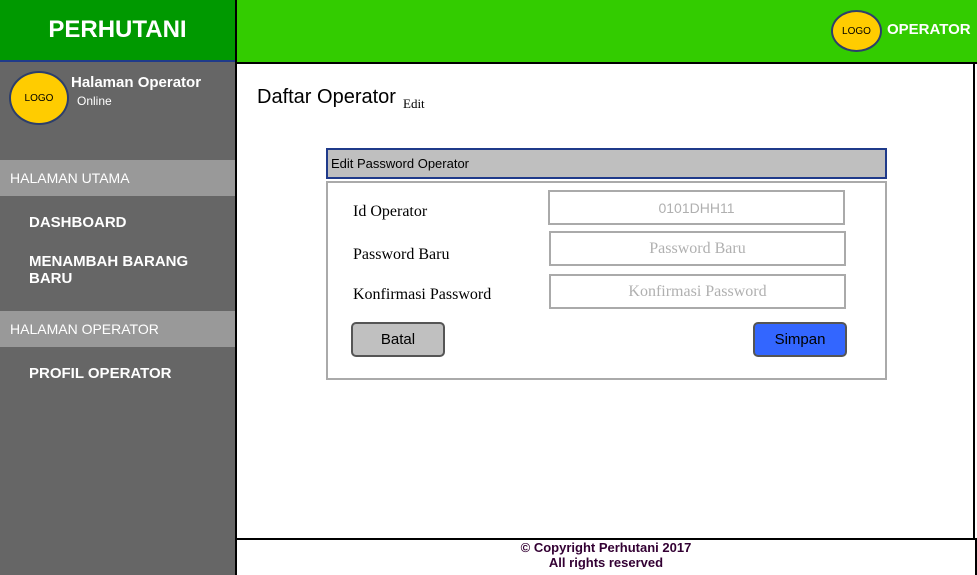 The image size is (977, 575). What do you see at coordinates (390, 211) in the screenshot?
I see `id-operator-label: Id Operator` at bounding box center [390, 211].